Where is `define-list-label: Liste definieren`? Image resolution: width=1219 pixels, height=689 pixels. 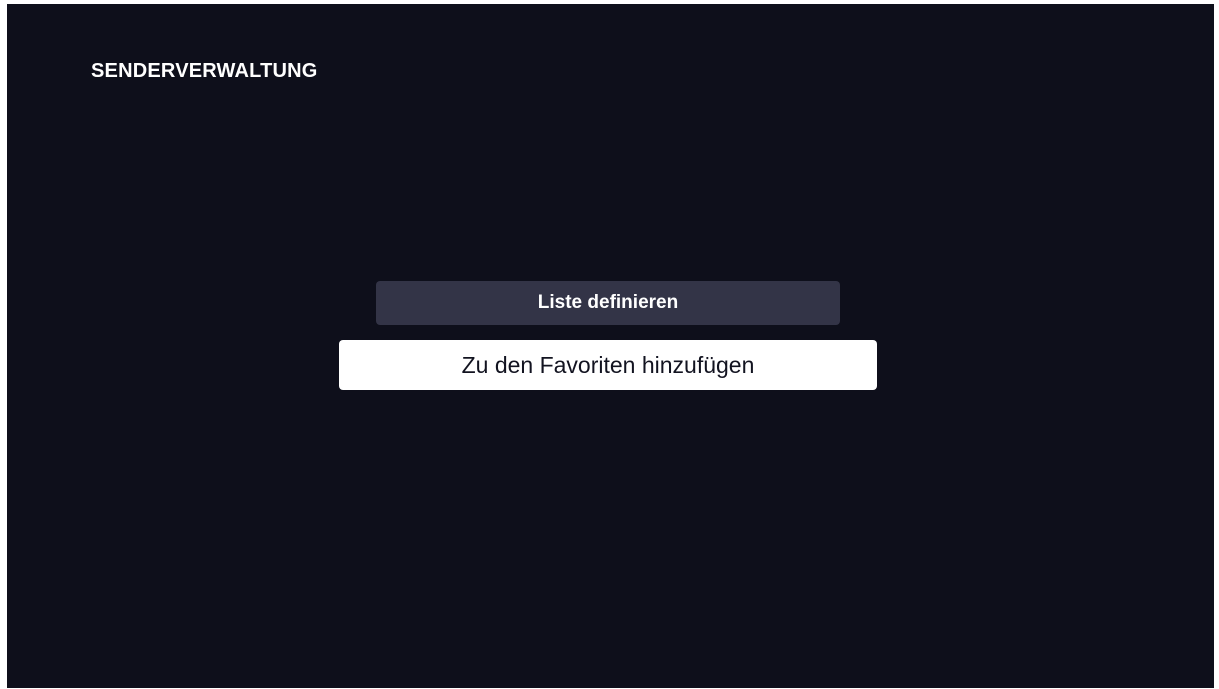 define-list-label: Liste definieren is located at coordinates (608, 302).